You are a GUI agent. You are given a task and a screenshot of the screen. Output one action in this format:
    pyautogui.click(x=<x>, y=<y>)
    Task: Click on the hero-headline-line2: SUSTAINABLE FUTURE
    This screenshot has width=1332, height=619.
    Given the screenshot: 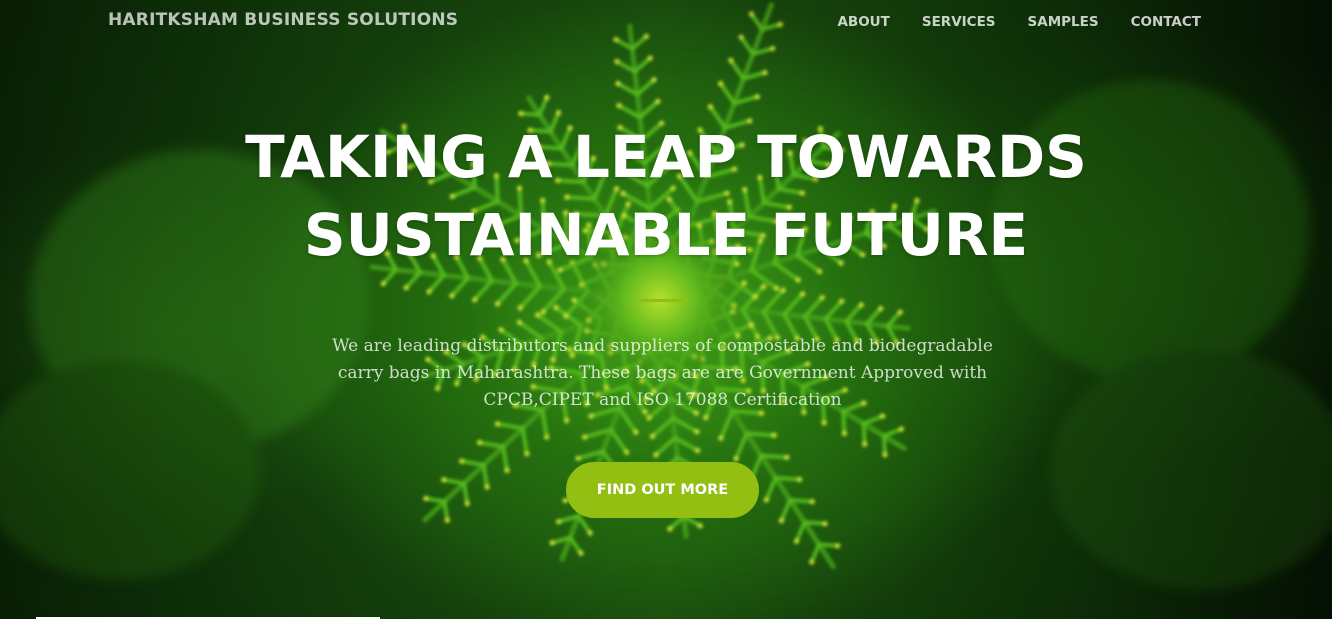 What is the action you would take?
    pyautogui.click(x=666, y=235)
    